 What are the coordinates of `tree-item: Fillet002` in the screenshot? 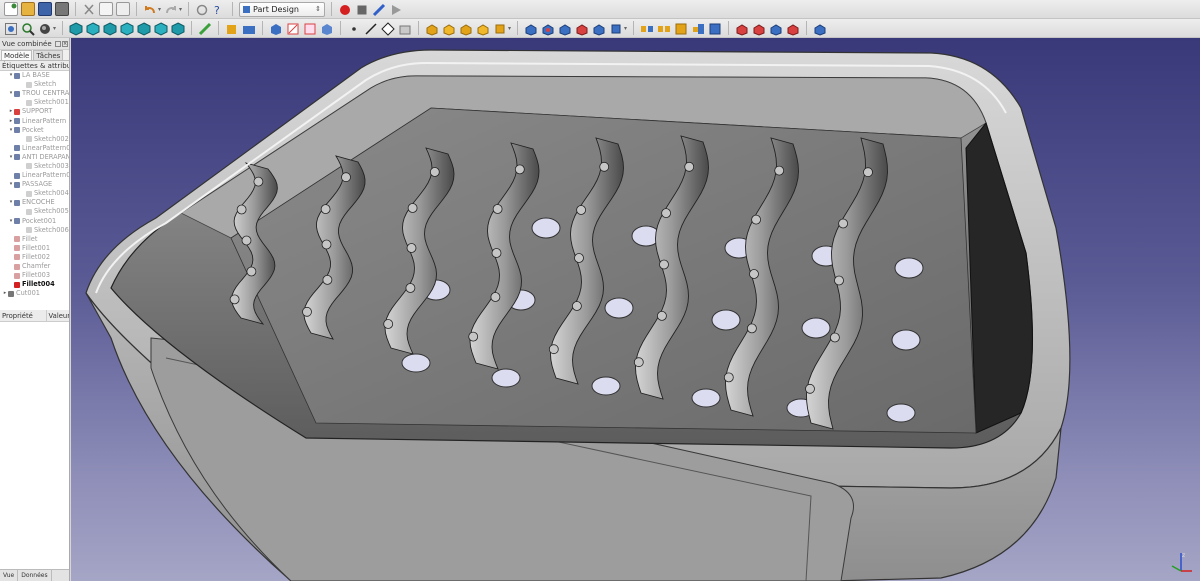 It's located at (34, 257).